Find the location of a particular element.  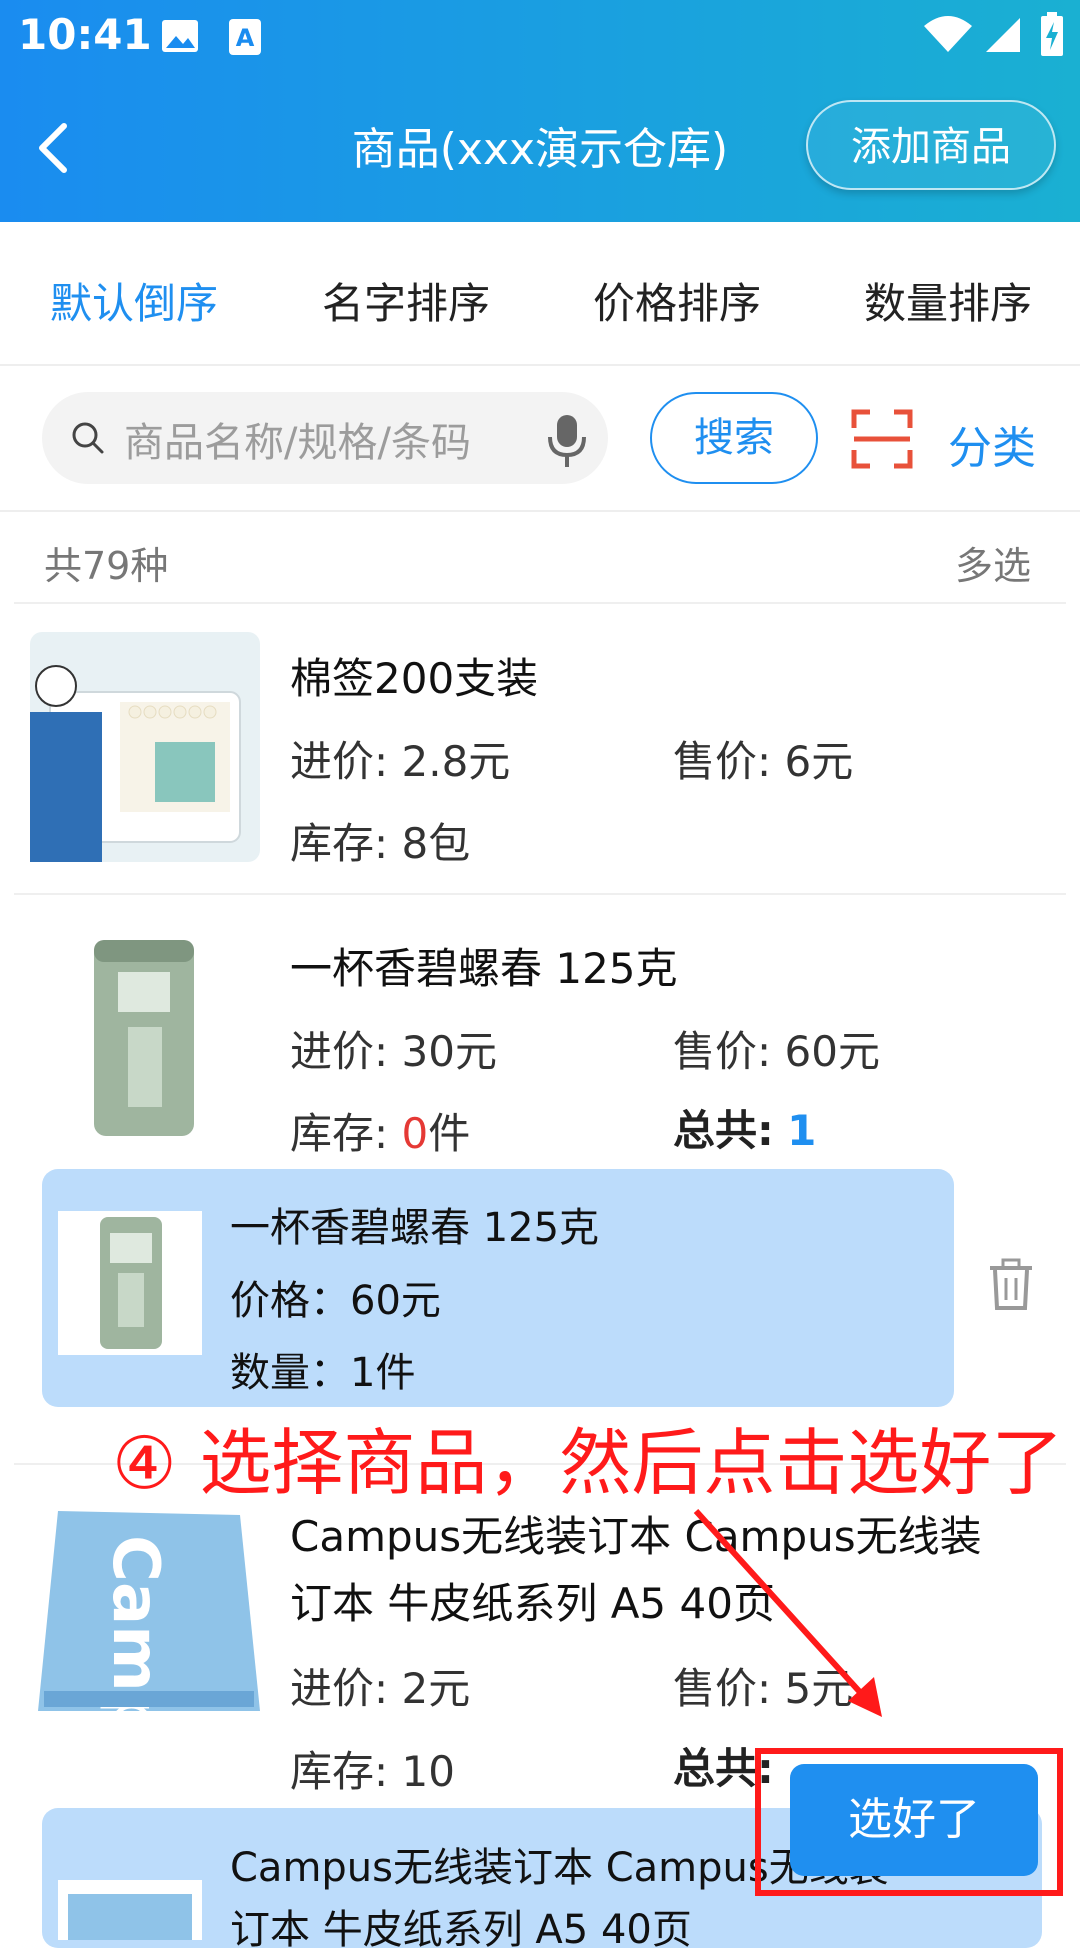

stock: 库存: 0件 is located at coordinates (380, 1133).